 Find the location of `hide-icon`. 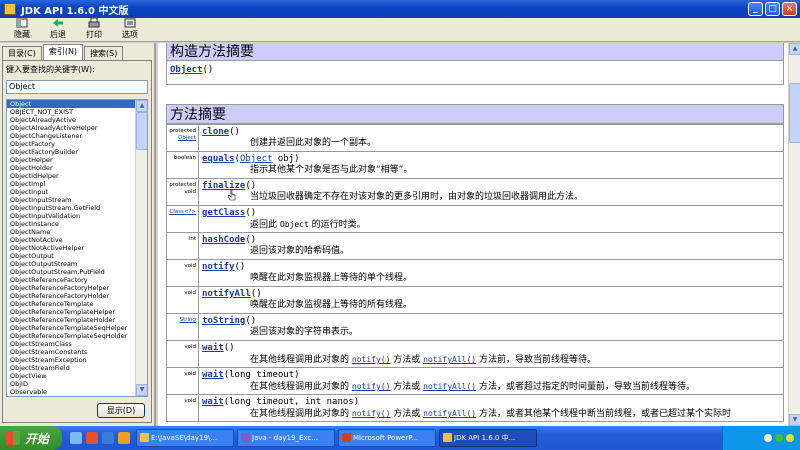

hide-icon is located at coordinates (22, 23).